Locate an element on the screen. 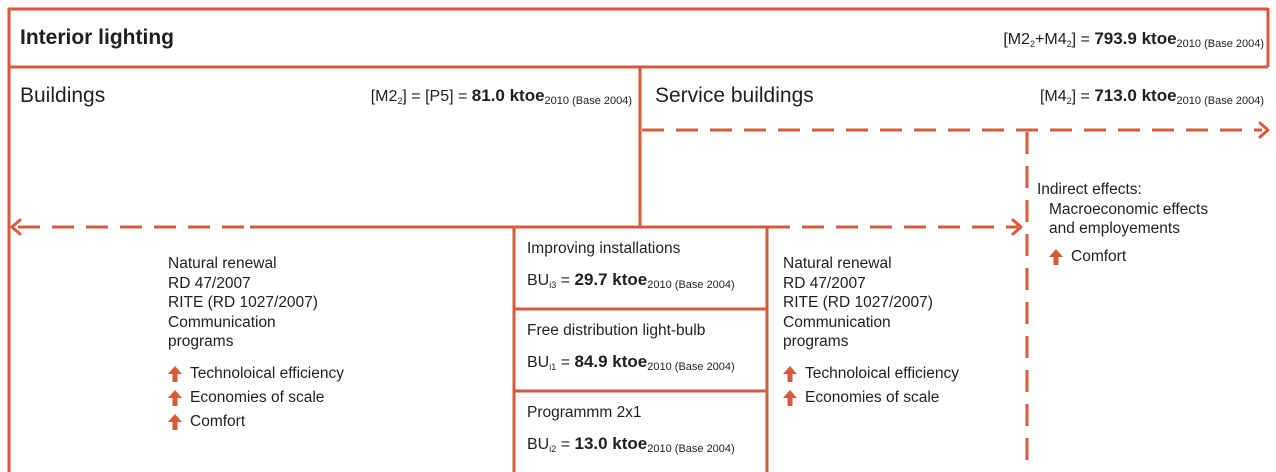  right-effect-label: Economies of scale is located at coordinates (872, 397).